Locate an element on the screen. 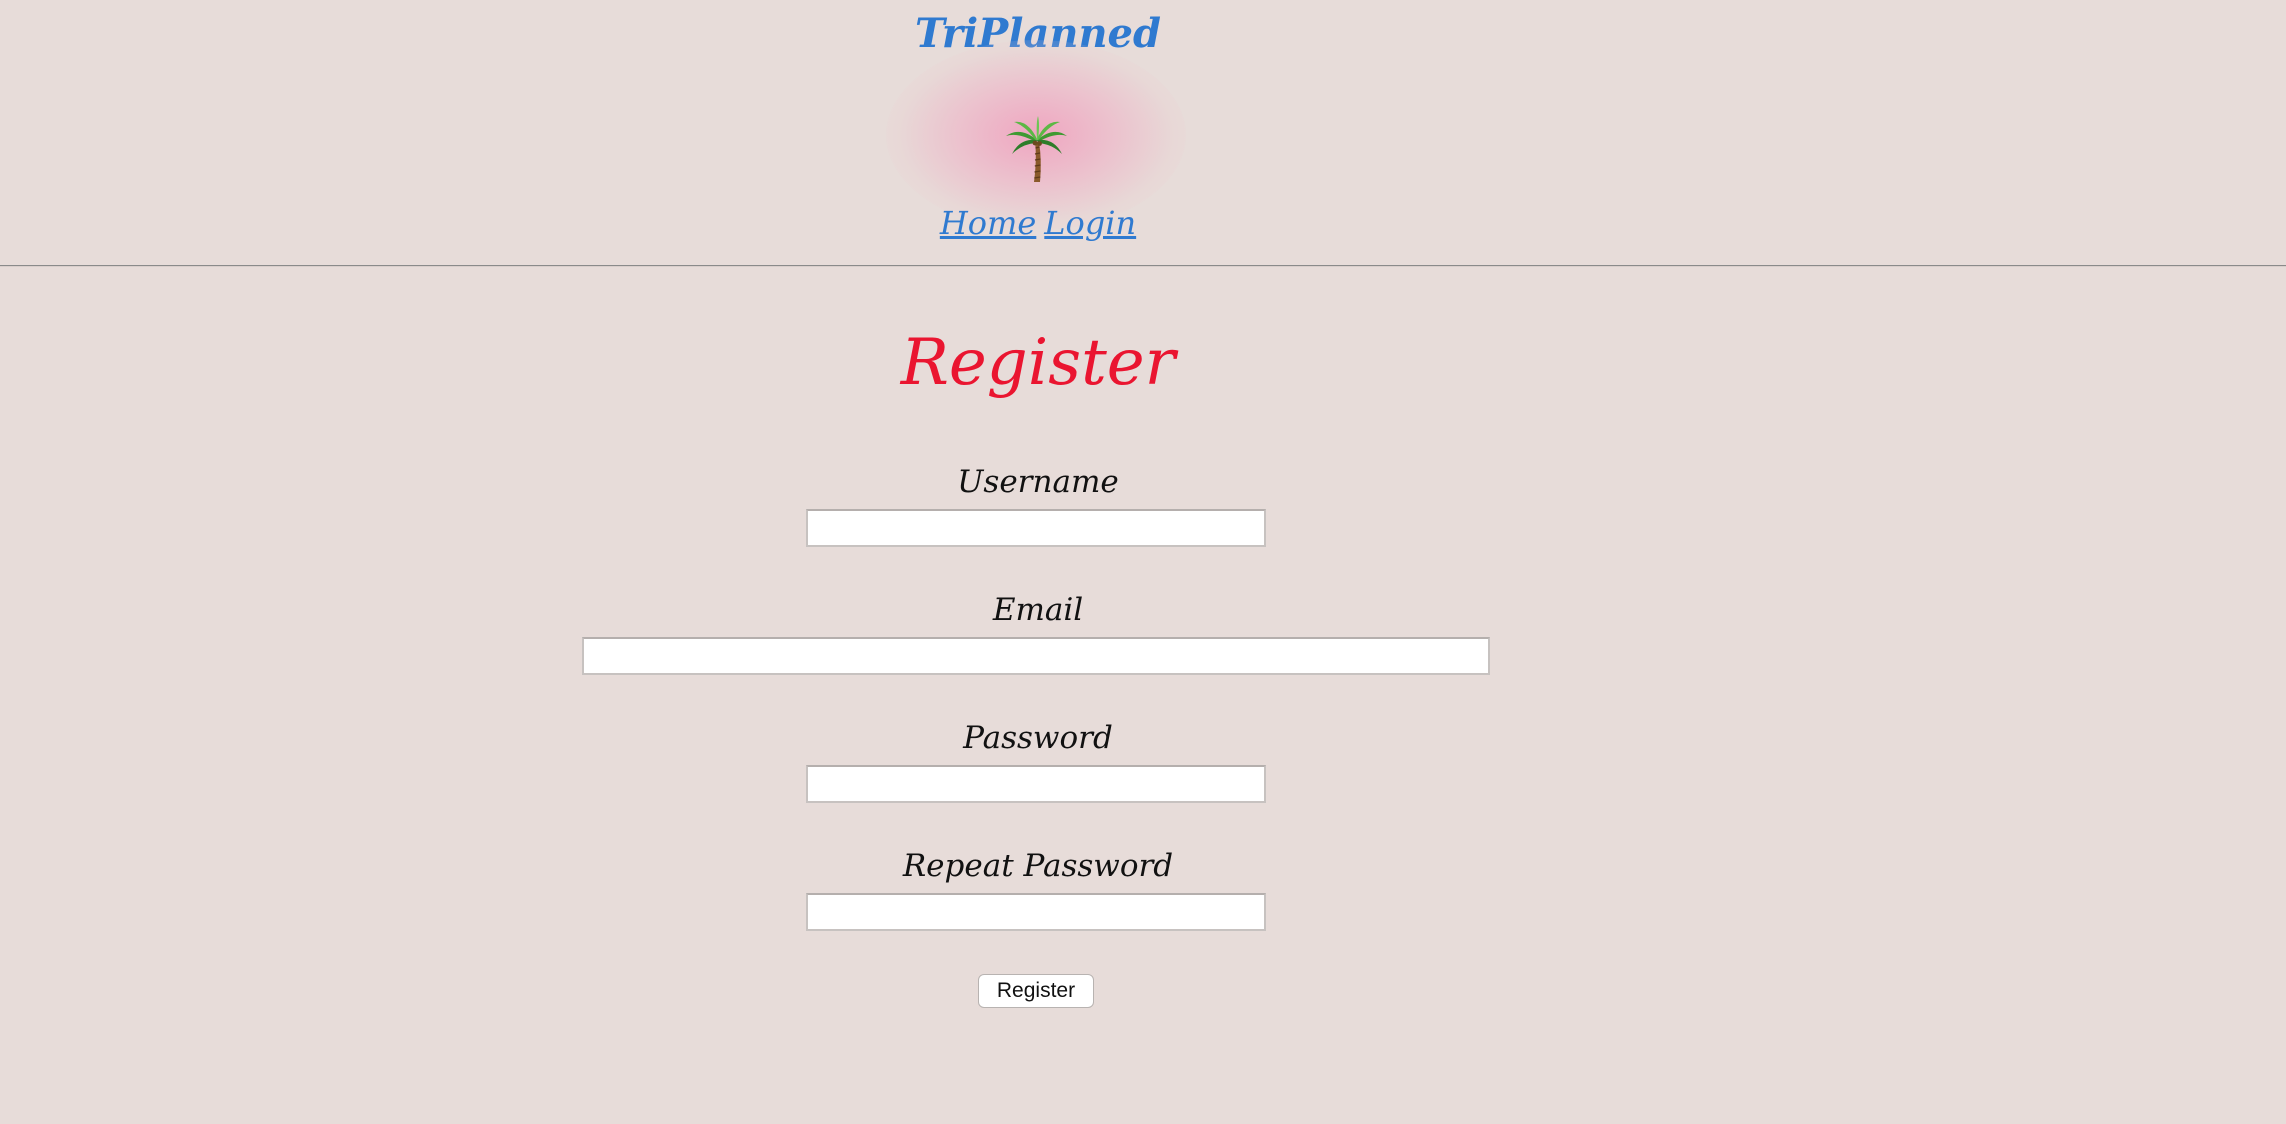 This screenshot has width=2286, height=1124. username-label: Username is located at coordinates (1038, 482).